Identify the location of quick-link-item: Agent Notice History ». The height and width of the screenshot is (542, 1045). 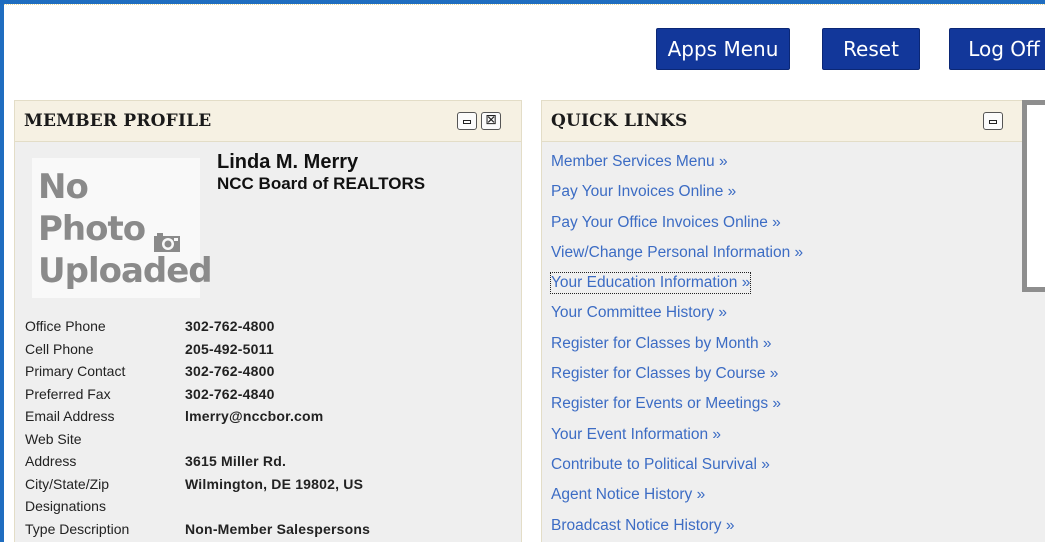
(677, 500).